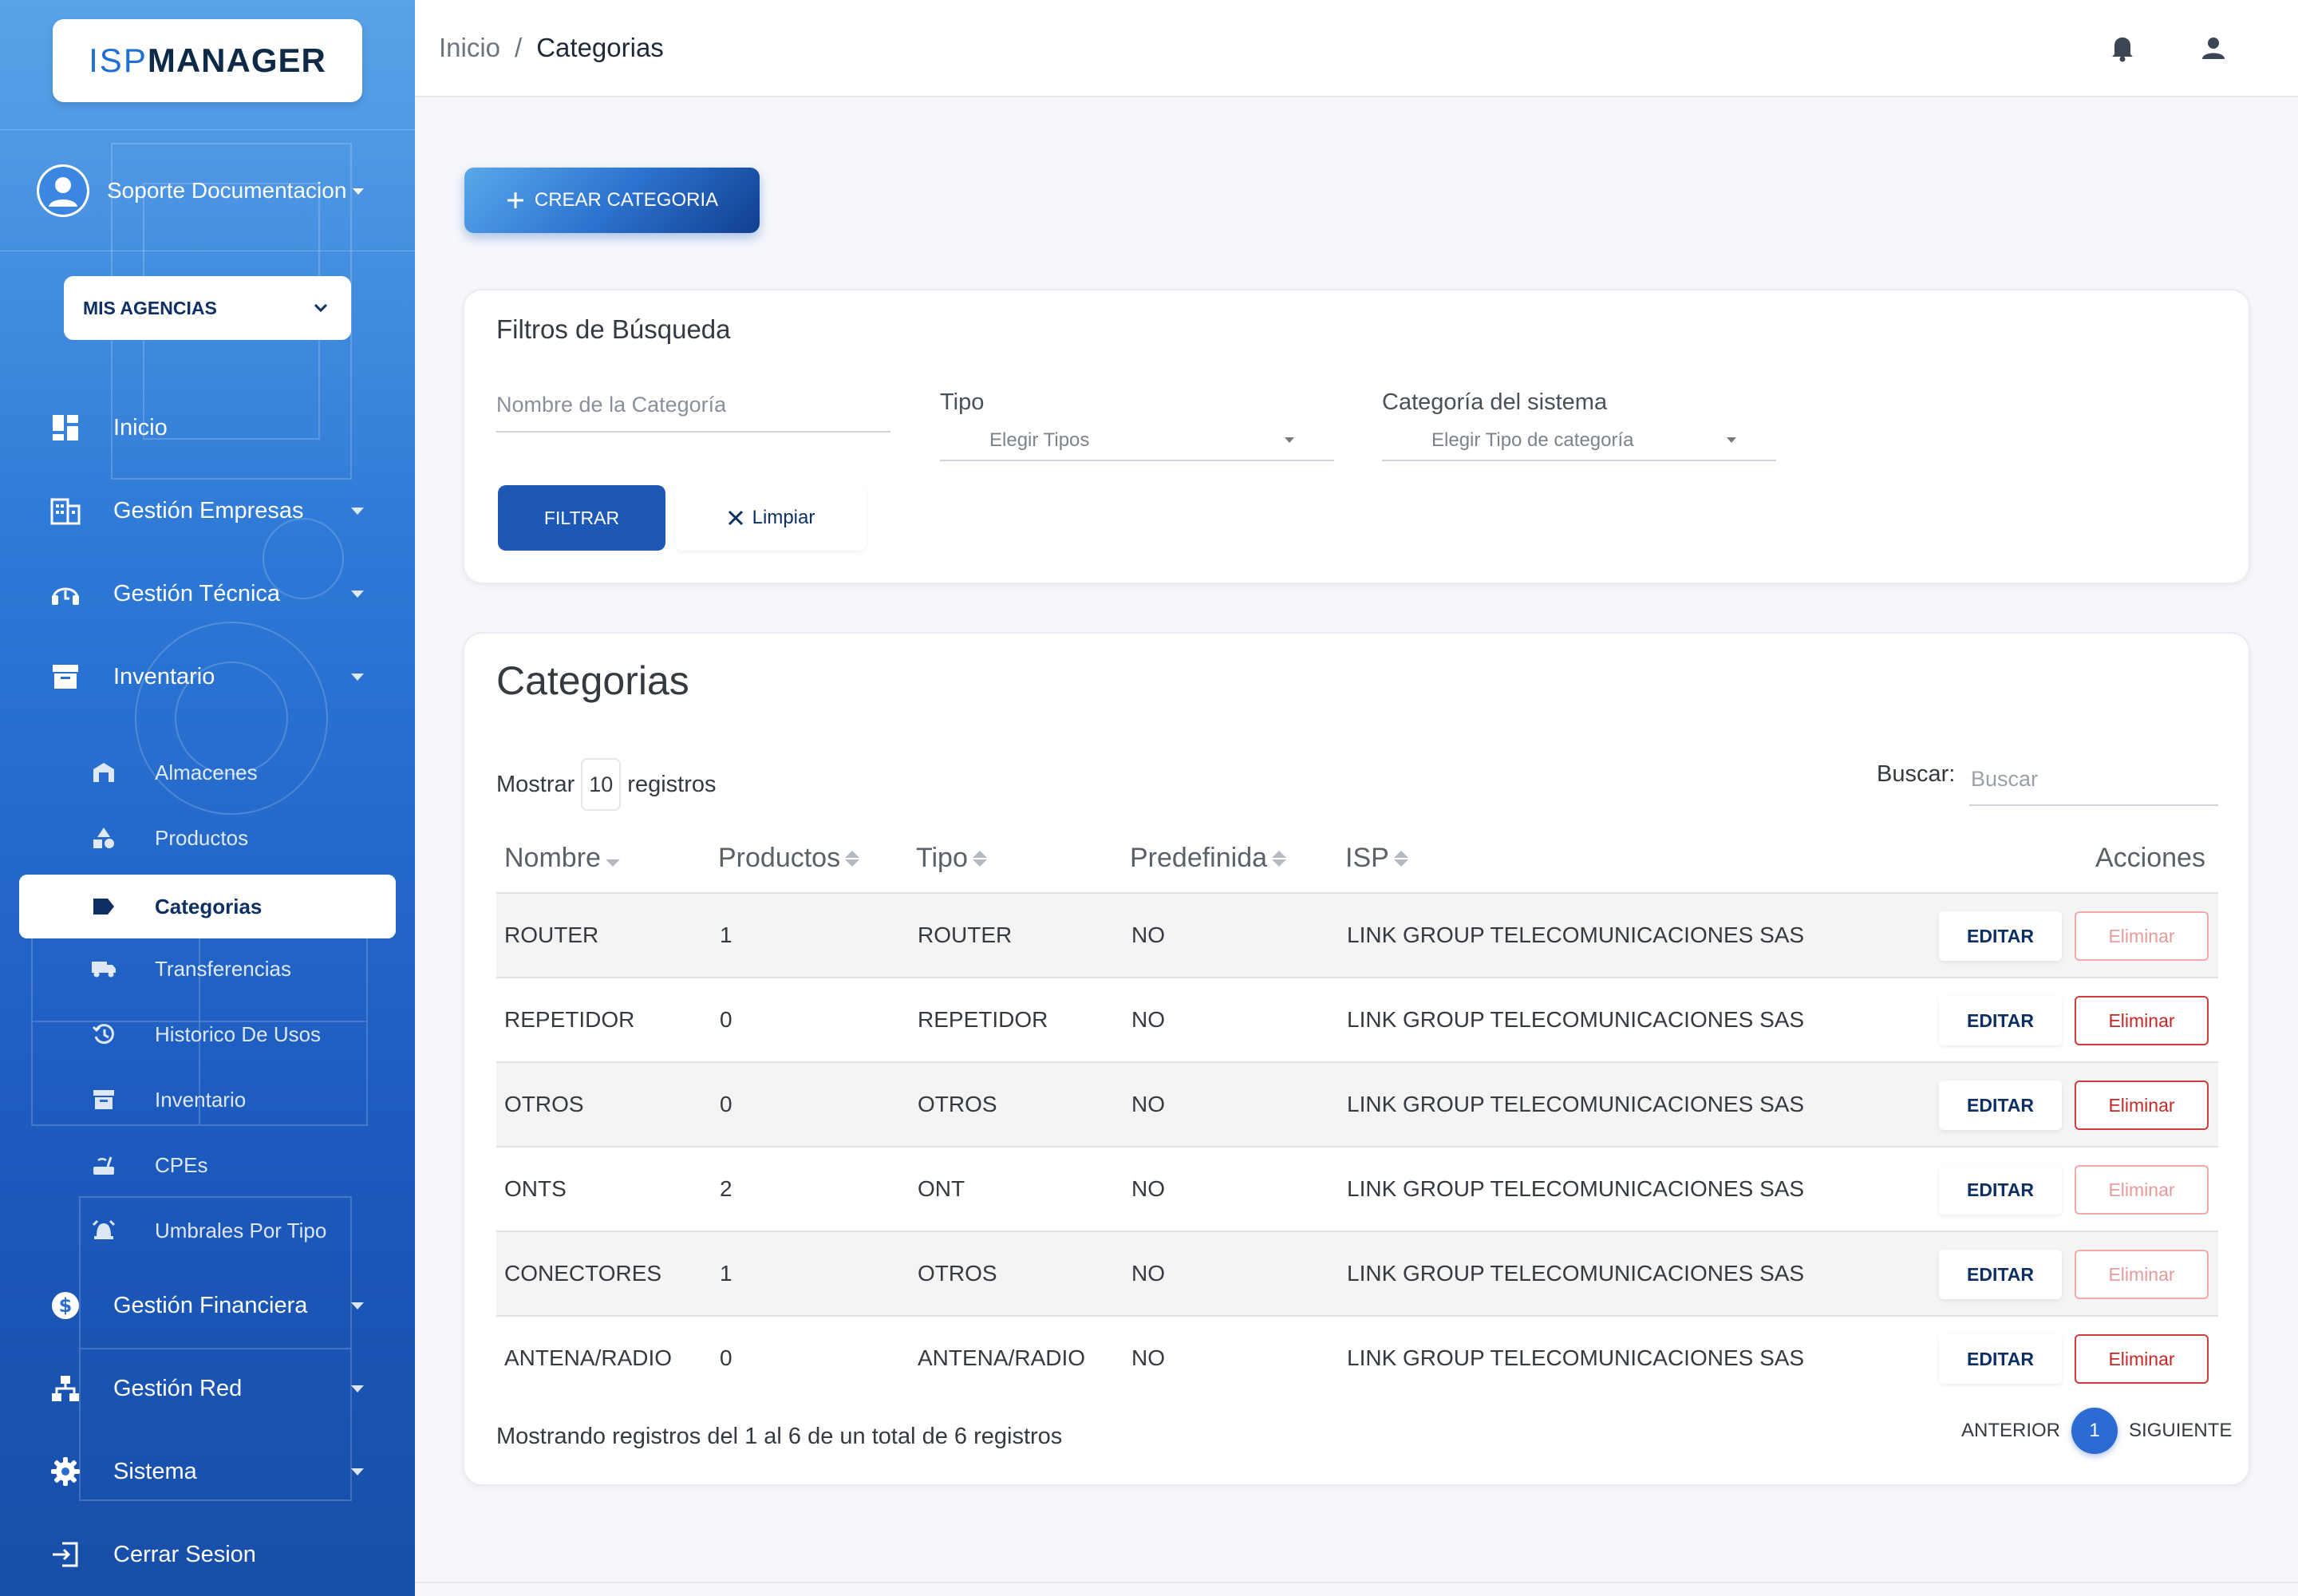  Describe the element at coordinates (581, 518) in the screenshot. I see `filter-button: FILTRAR` at that location.